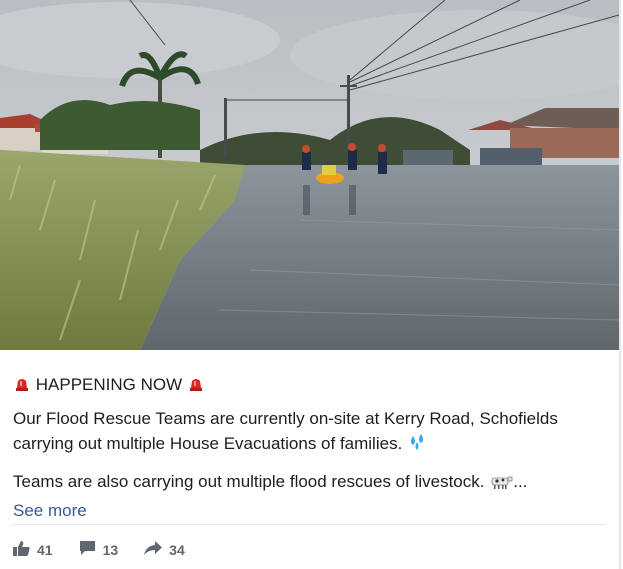  What do you see at coordinates (309, 524) in the screenshot?
I see `actions-divider` at bounding box center [309, 524].